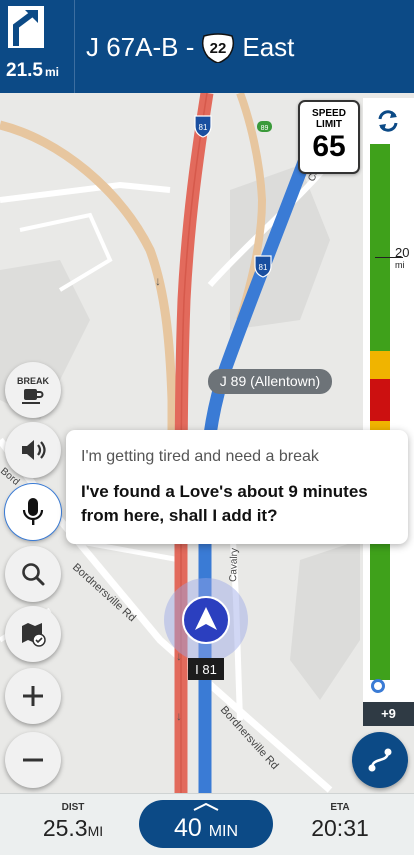  I want to click on us-route-shield-icon: 22, so click(218, 47).